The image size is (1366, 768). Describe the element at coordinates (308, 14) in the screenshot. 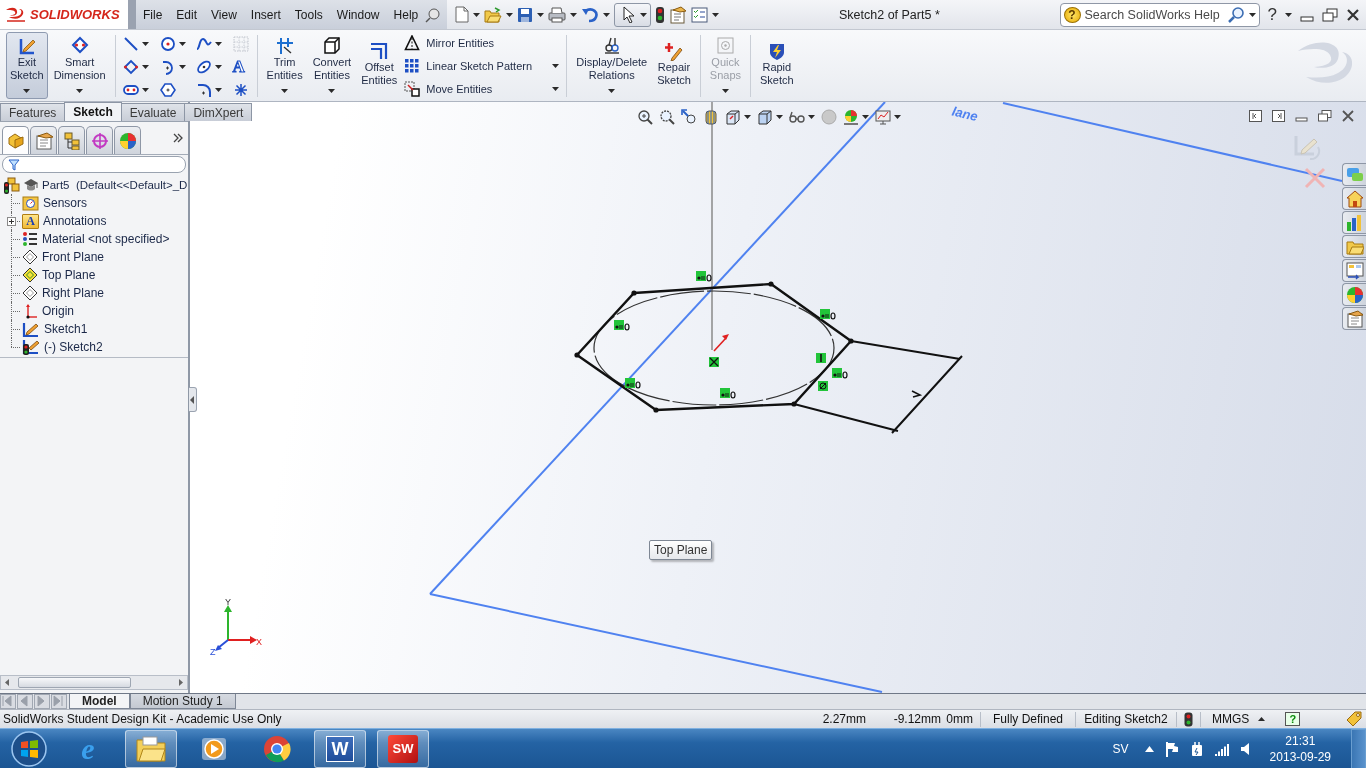

I see `menu-item: Tools` at that location.